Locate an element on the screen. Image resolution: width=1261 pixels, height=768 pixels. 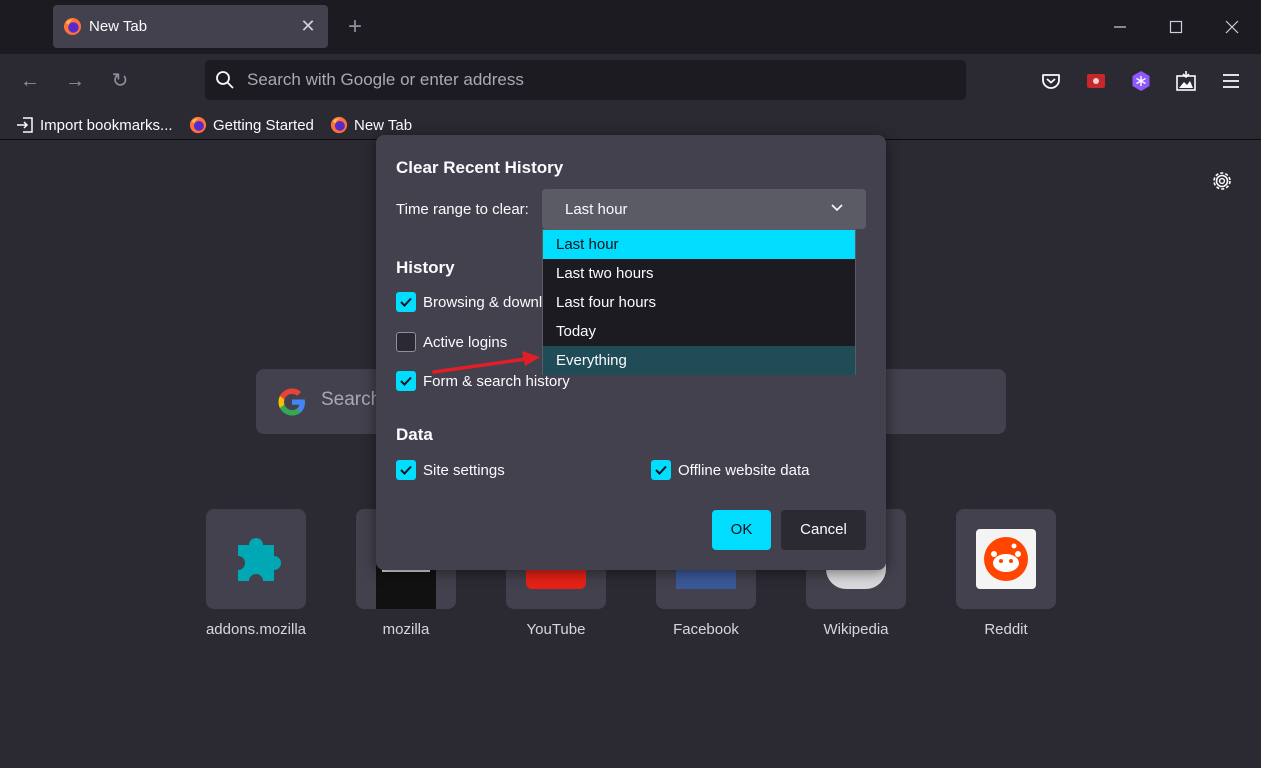
top-site-reddit: Reddit is located at coordinates (1006, 573).